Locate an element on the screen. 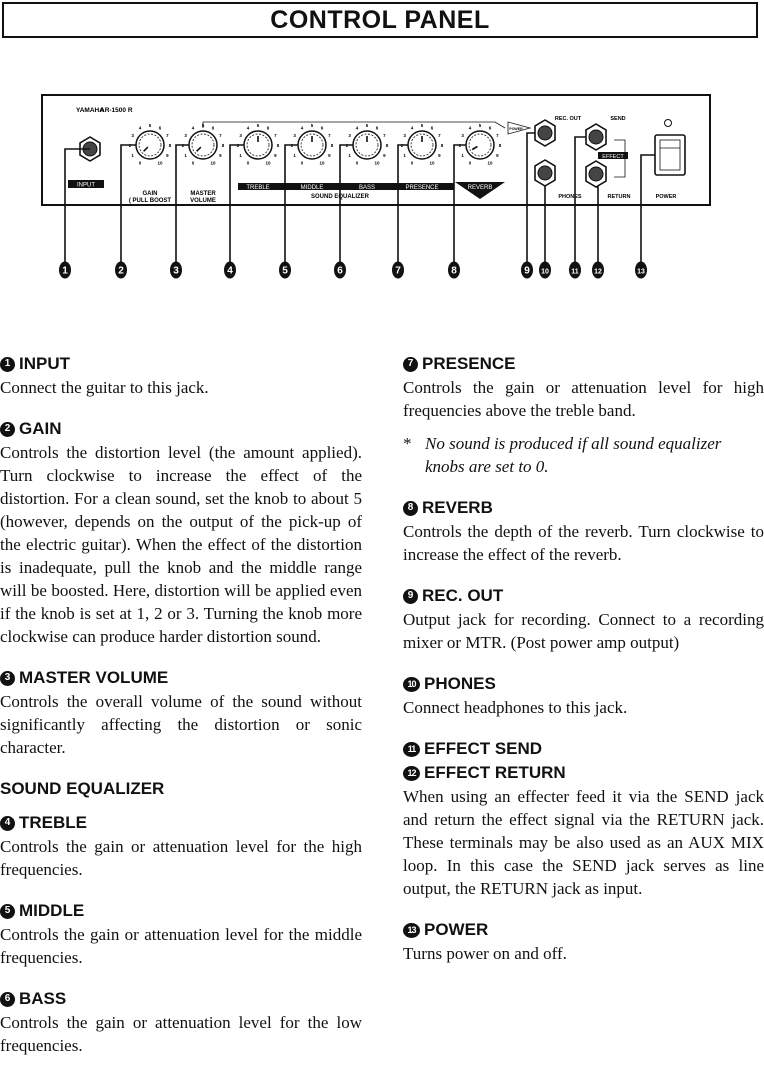  callout-number: 4 is located at coordinates (230, 271).